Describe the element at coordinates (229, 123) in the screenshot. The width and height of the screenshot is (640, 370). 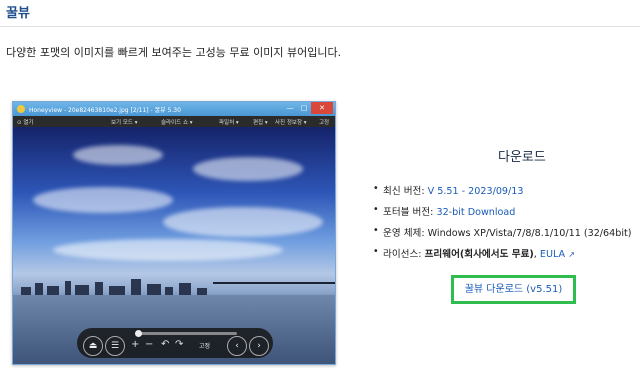
I see `toolbar-tools: 파일처 ▾` at that location.